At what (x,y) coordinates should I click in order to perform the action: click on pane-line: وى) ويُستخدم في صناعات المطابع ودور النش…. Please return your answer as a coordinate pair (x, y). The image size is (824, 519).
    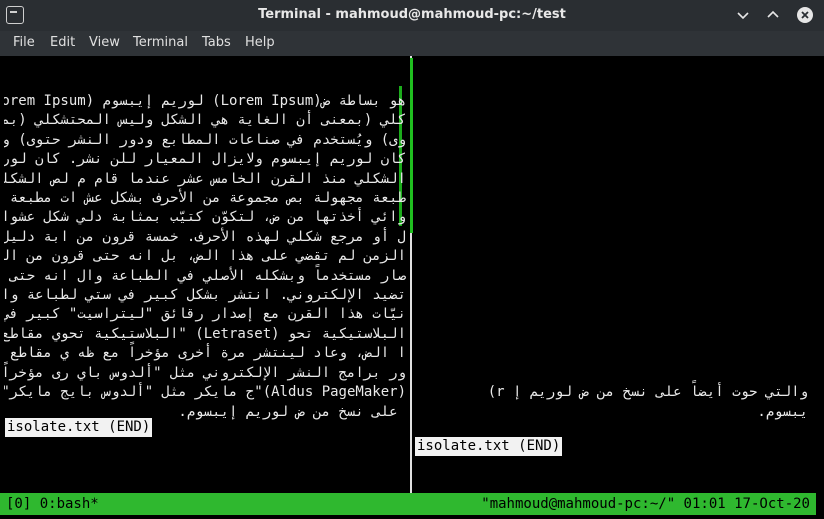
    Looking at the image, I should click on (205, 139).